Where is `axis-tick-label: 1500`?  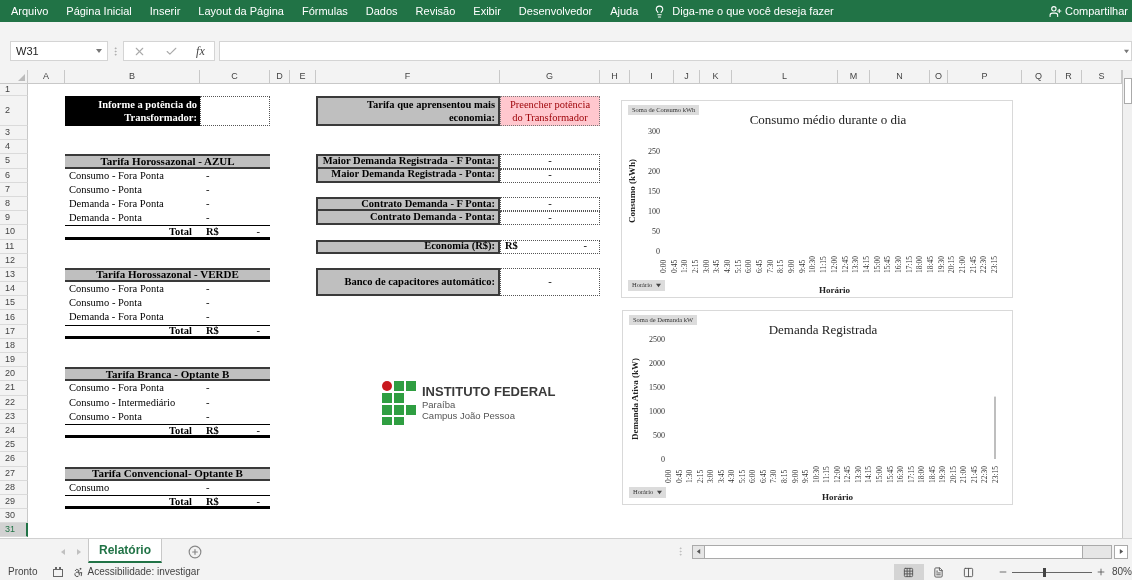
axis-tick-label: 1500 is located at coordinates (657, 387).